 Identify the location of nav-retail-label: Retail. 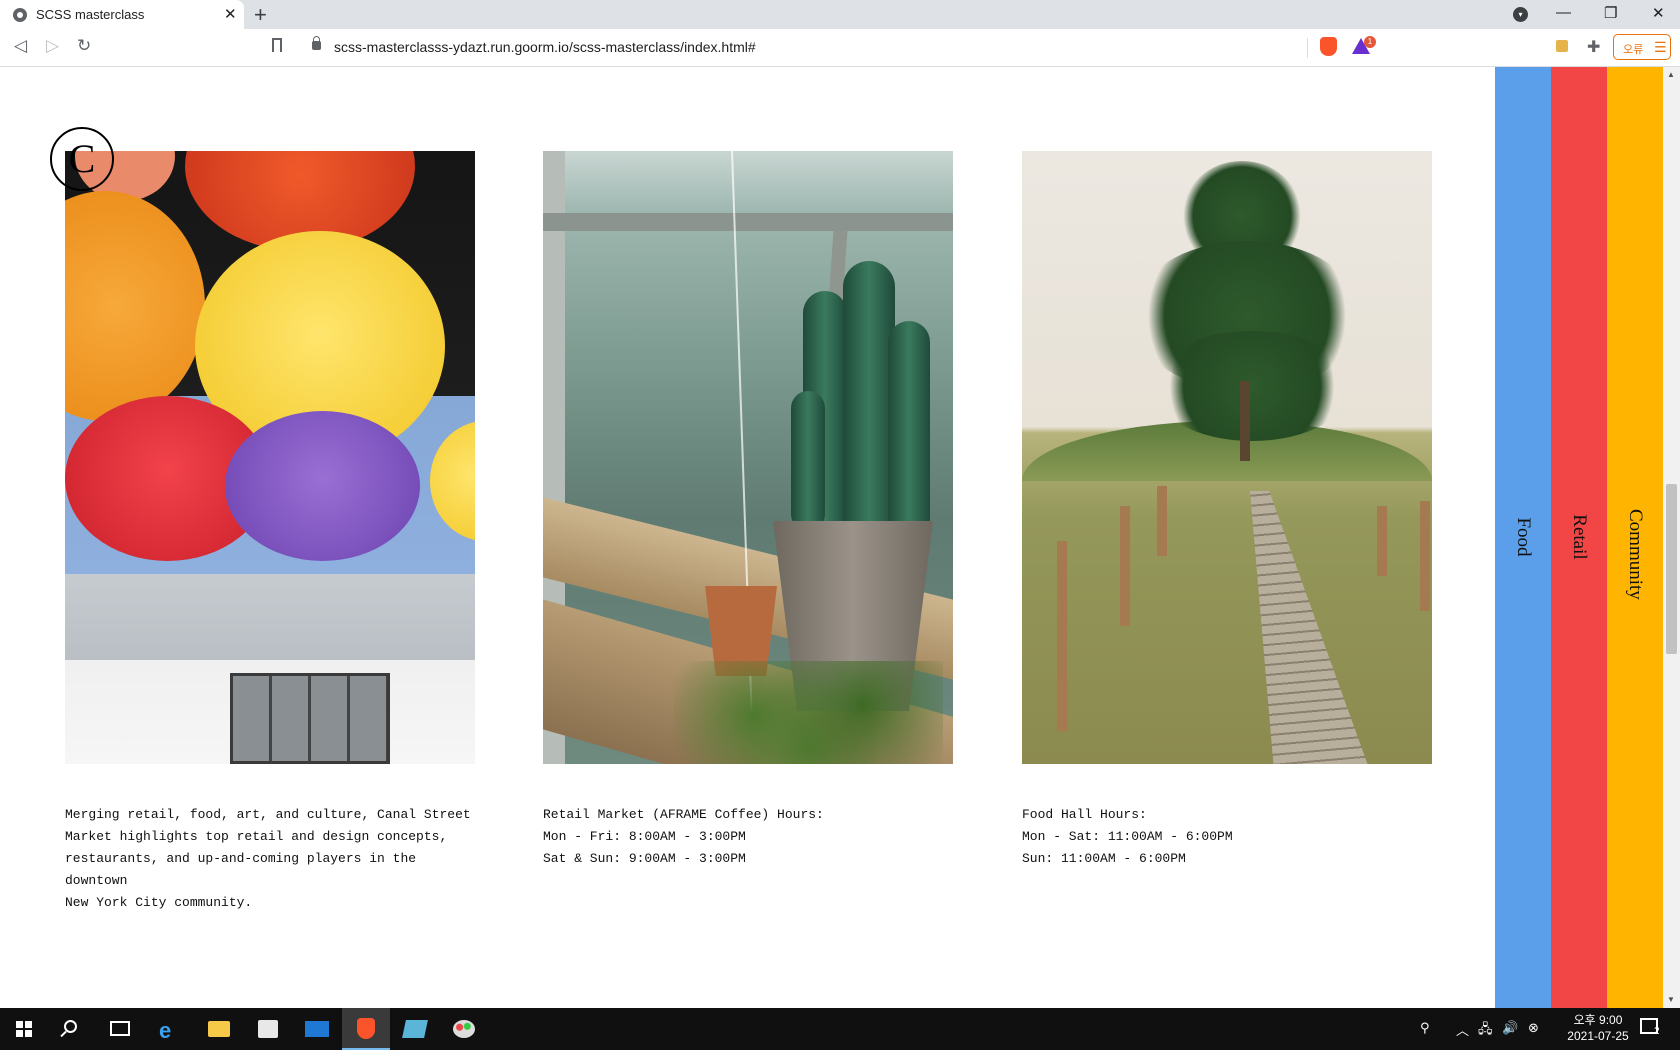
(1579, 537).